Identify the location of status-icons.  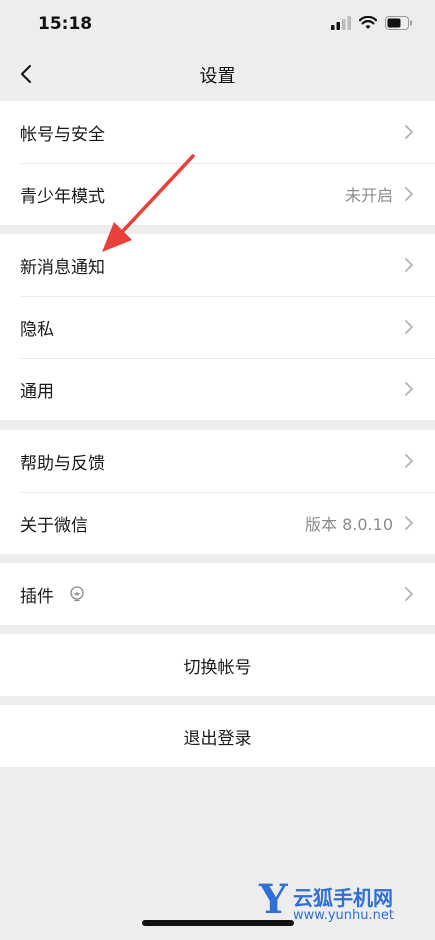
(372, 23).